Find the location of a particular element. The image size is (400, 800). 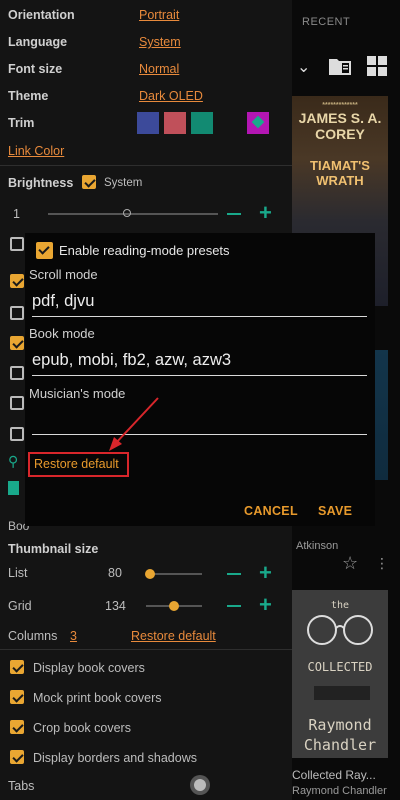

star-icon: ☆ is located at coordinates (350, 563).